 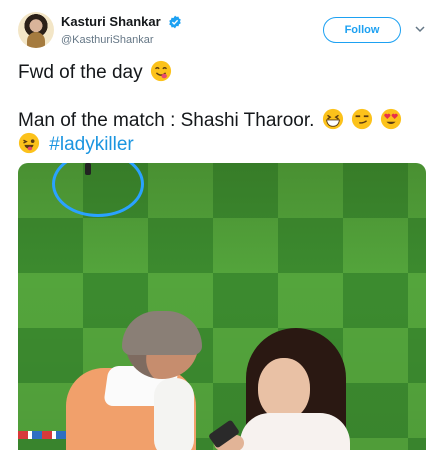 What do you see at coordinates (332, 119) in the screenshot?
I see `grinning-squinting-face-icon` at bounding box center [332, 119].